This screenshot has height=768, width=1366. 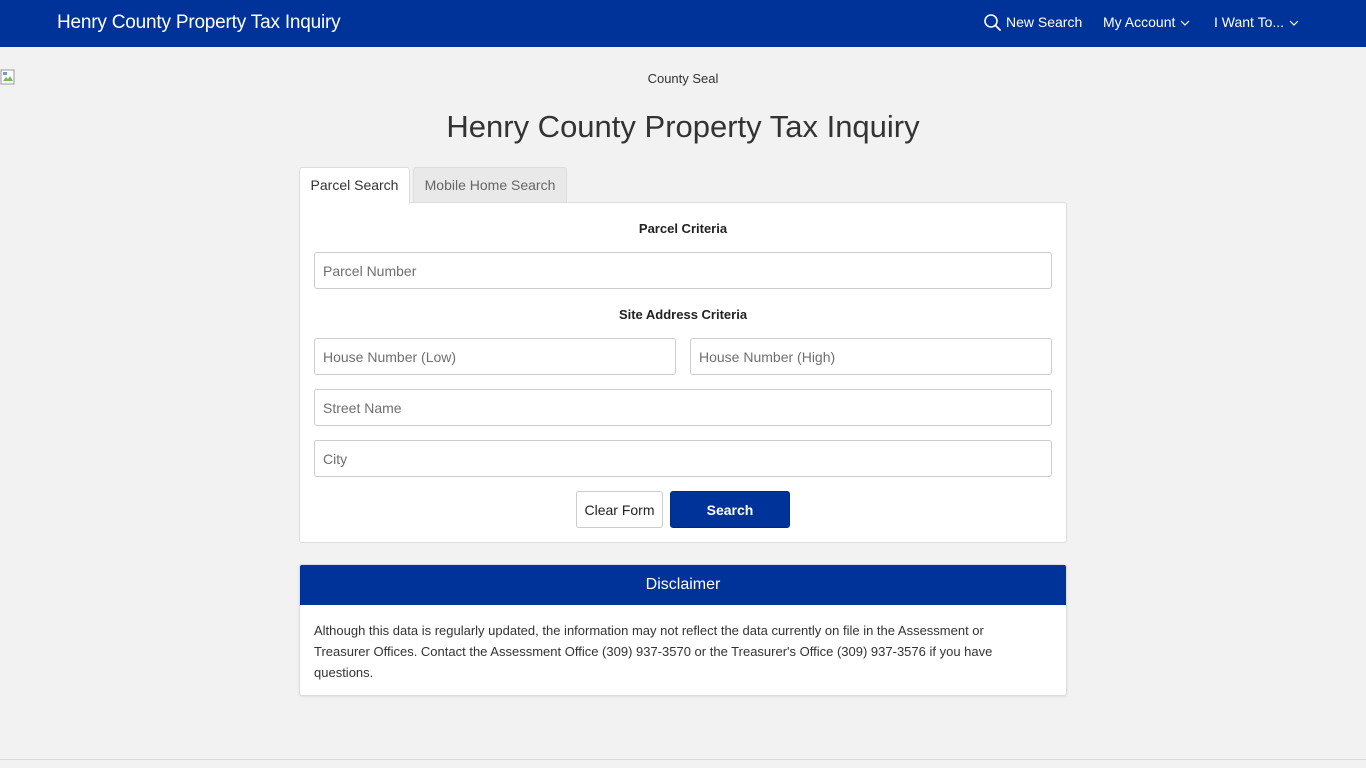 I want to click on my-account-dropdown: My Account, so click(x=1146, y=22).